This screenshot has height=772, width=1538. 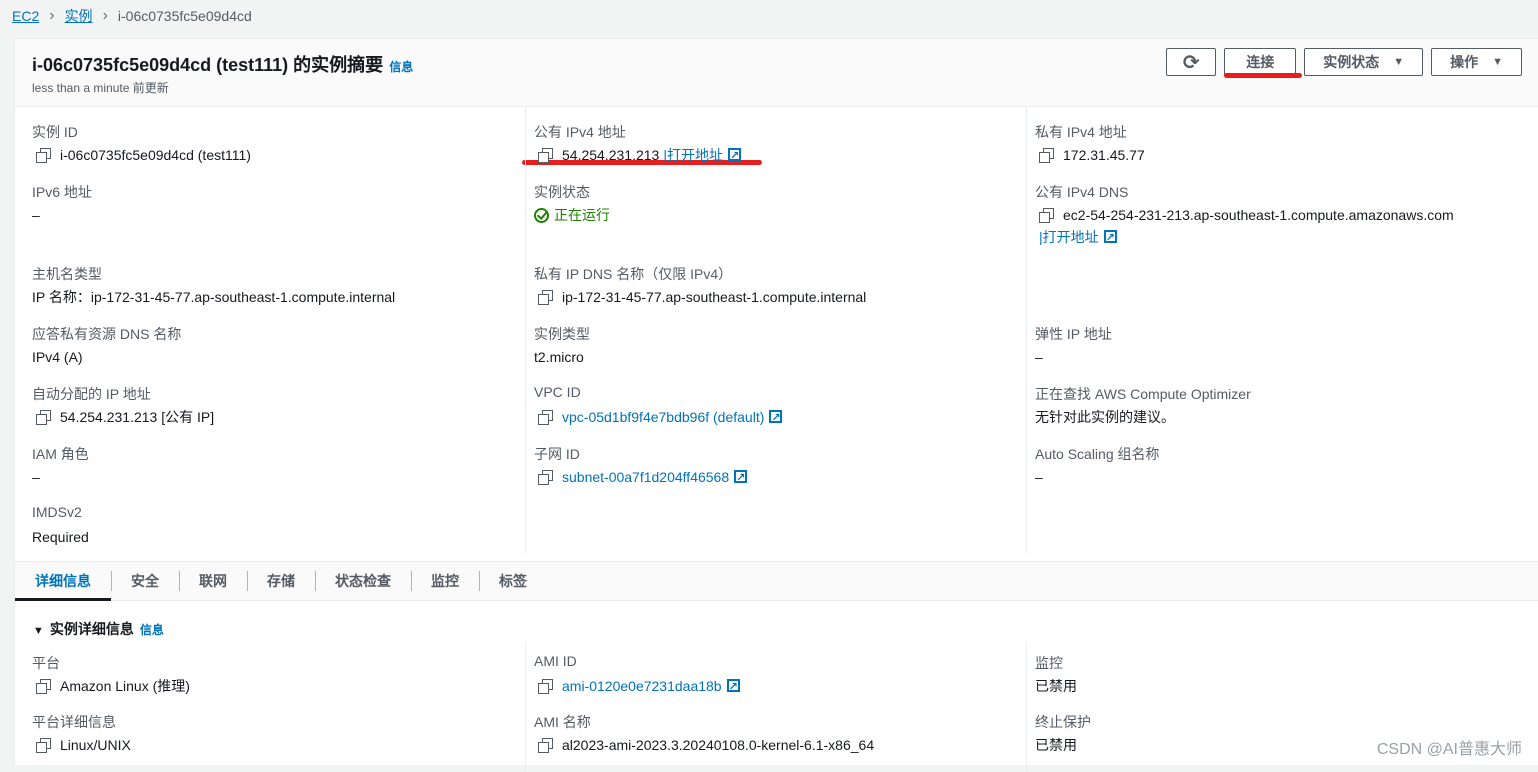 I want to click on value-text: t2.micro, so click(x=559, y=357).